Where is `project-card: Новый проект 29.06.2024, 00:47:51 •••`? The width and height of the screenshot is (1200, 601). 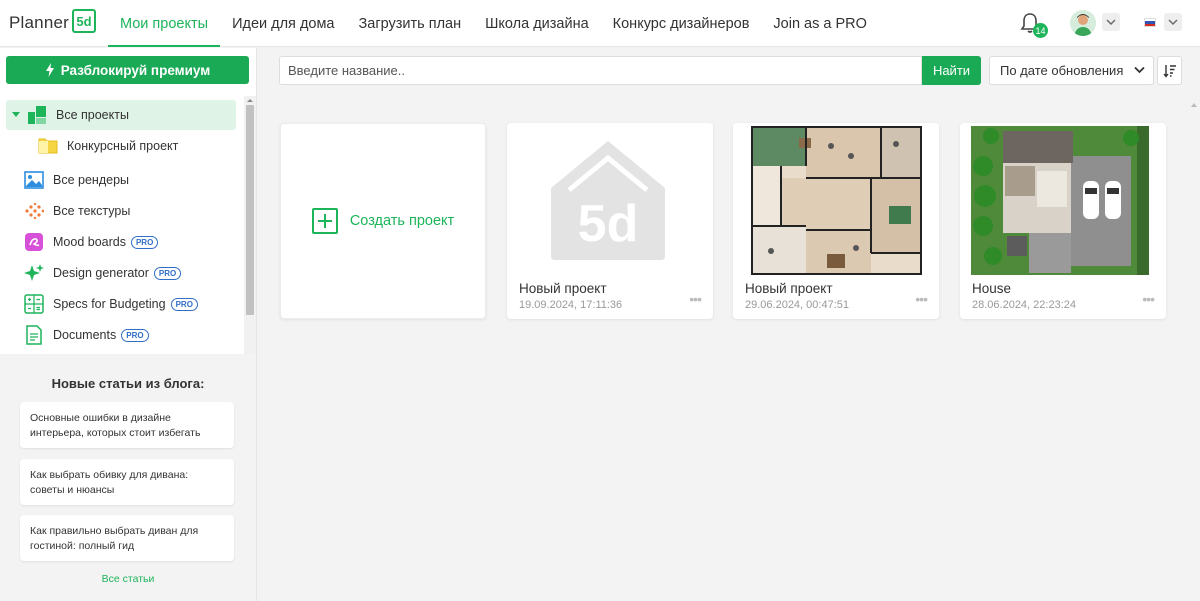
project-card: Новый проект 29.06.2024, 00:47:51 ••• is located at coordinates (836, 221).